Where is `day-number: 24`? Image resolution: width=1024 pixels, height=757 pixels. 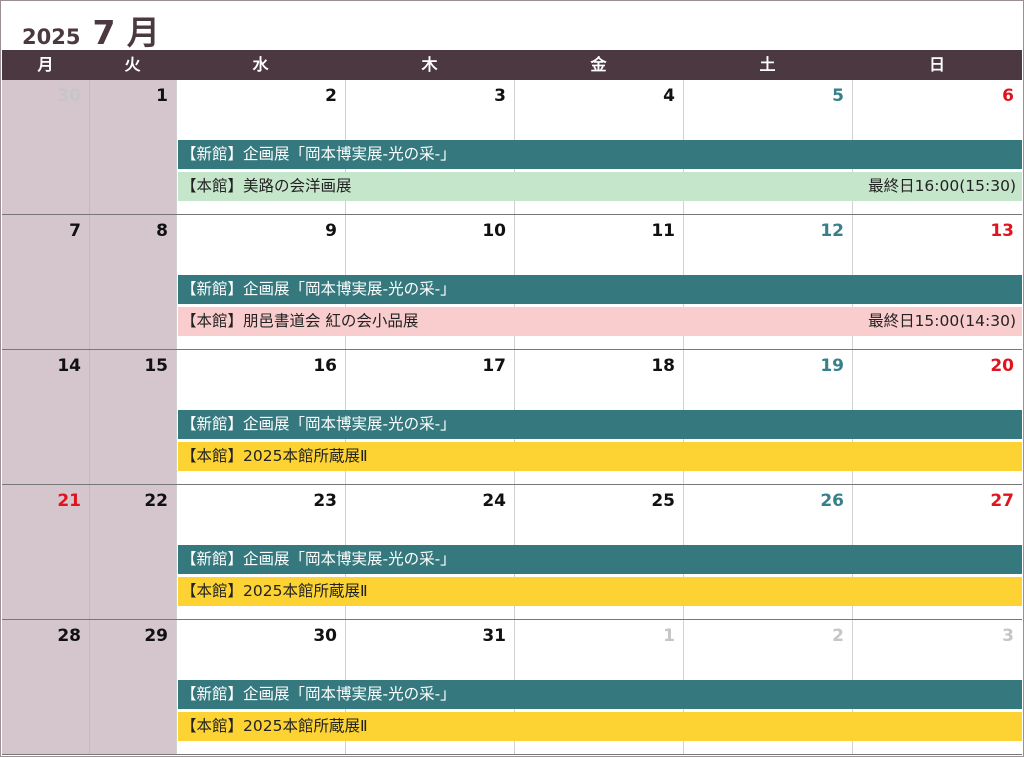 day-number: 24 is located at coordinates (494, 501).